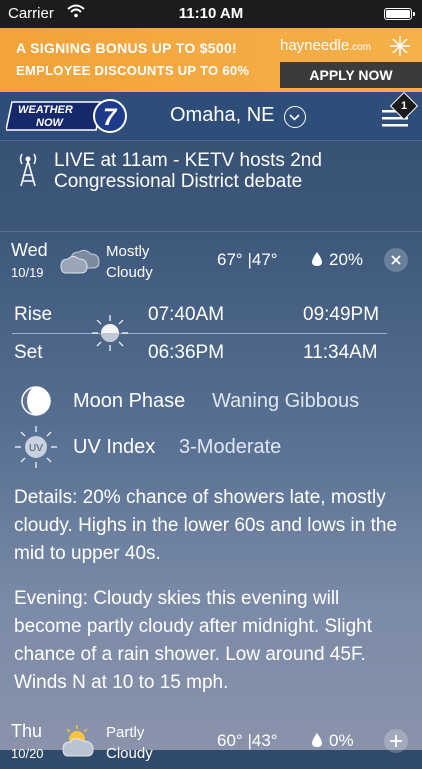 This screenshot has height=769, width=422. I want to click on moon-phase-value: Waning Gibbous, so click(286, 401).